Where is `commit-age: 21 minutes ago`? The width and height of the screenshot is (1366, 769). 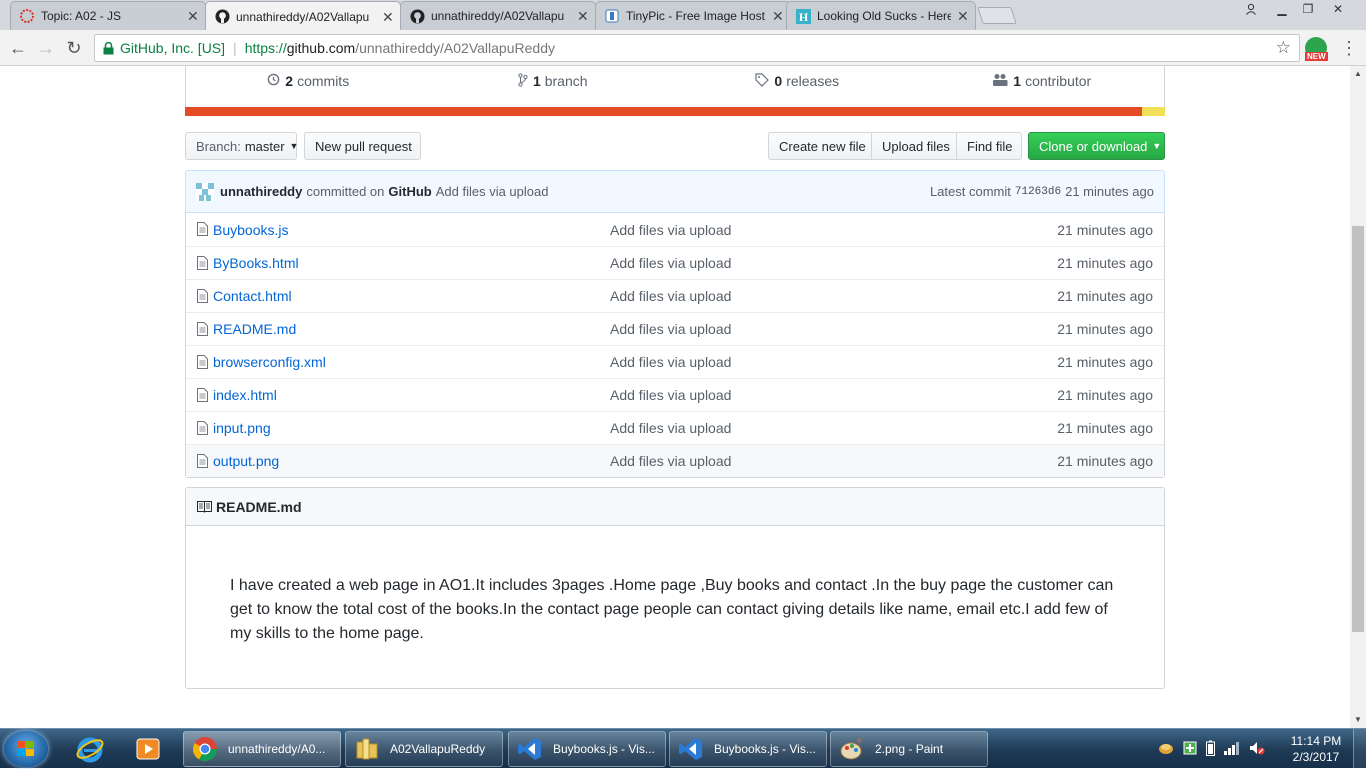
commit-age: 21 minutes ago is located at coordinates (1109, 191).